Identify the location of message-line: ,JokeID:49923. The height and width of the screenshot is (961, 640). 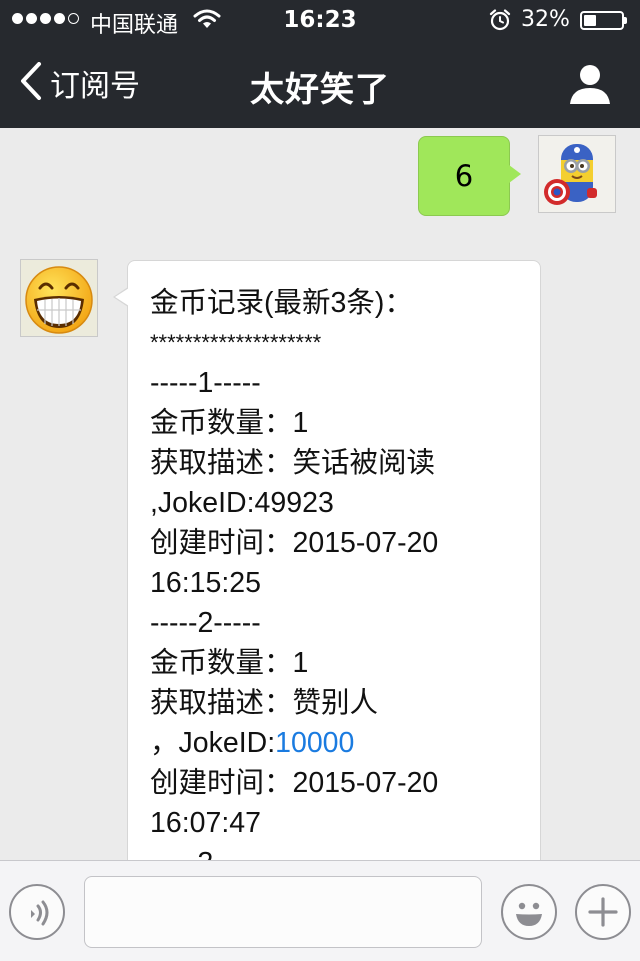
(242, 503).